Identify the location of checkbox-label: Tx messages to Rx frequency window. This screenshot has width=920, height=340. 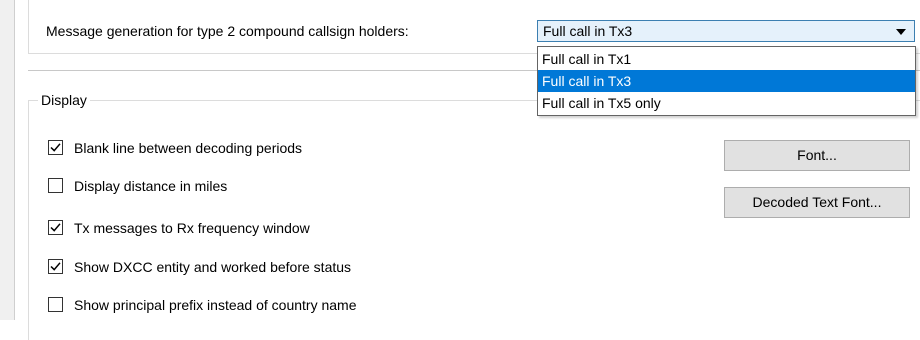
(192, 228).